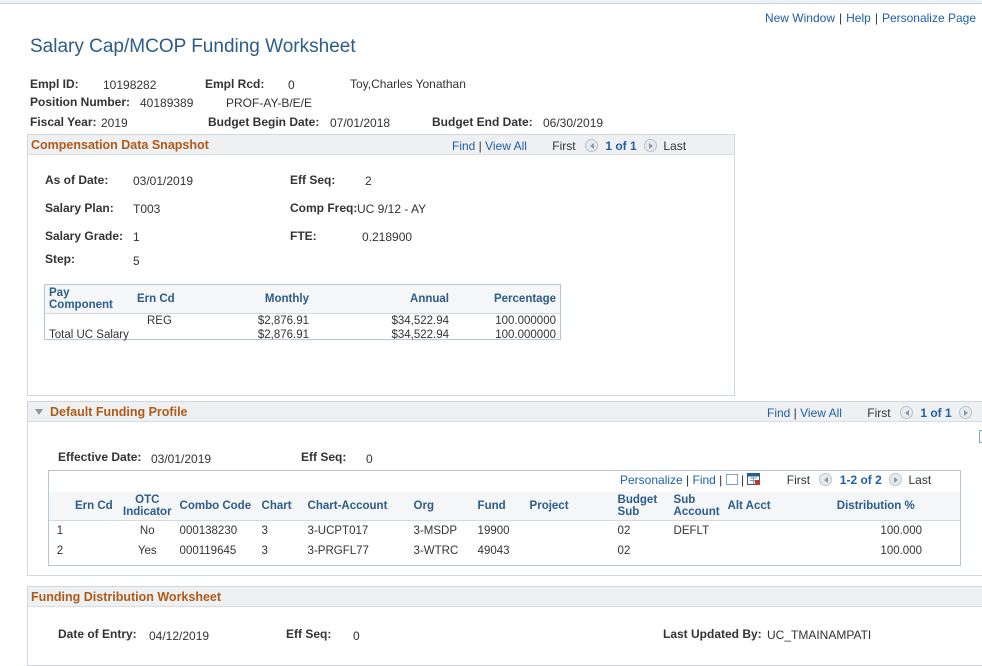 The image size is (982, 666). What do you see at coordinates (505, 597) in the screenshot?
I see `section-header: Funding Distribution Worksheet` at bounding box center [505, 597].